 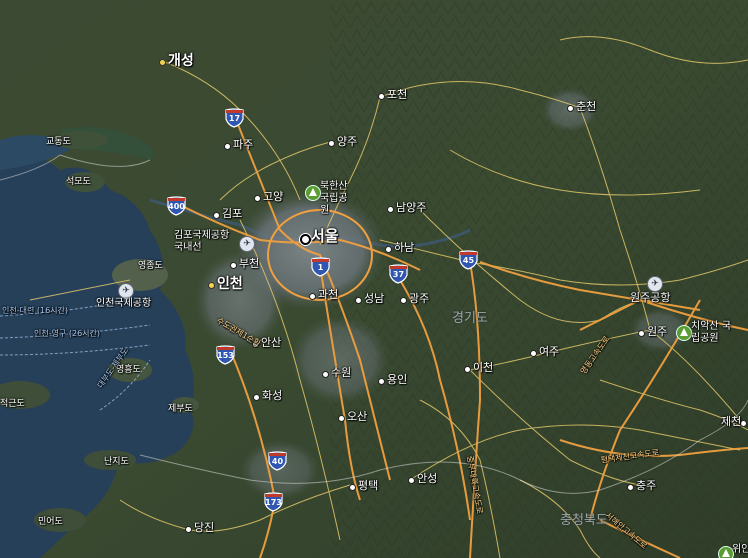 What do you see at coordinates (586, 107) in the screenshot?
I see `city-label: 춘천` at bounding box center [586, 107].